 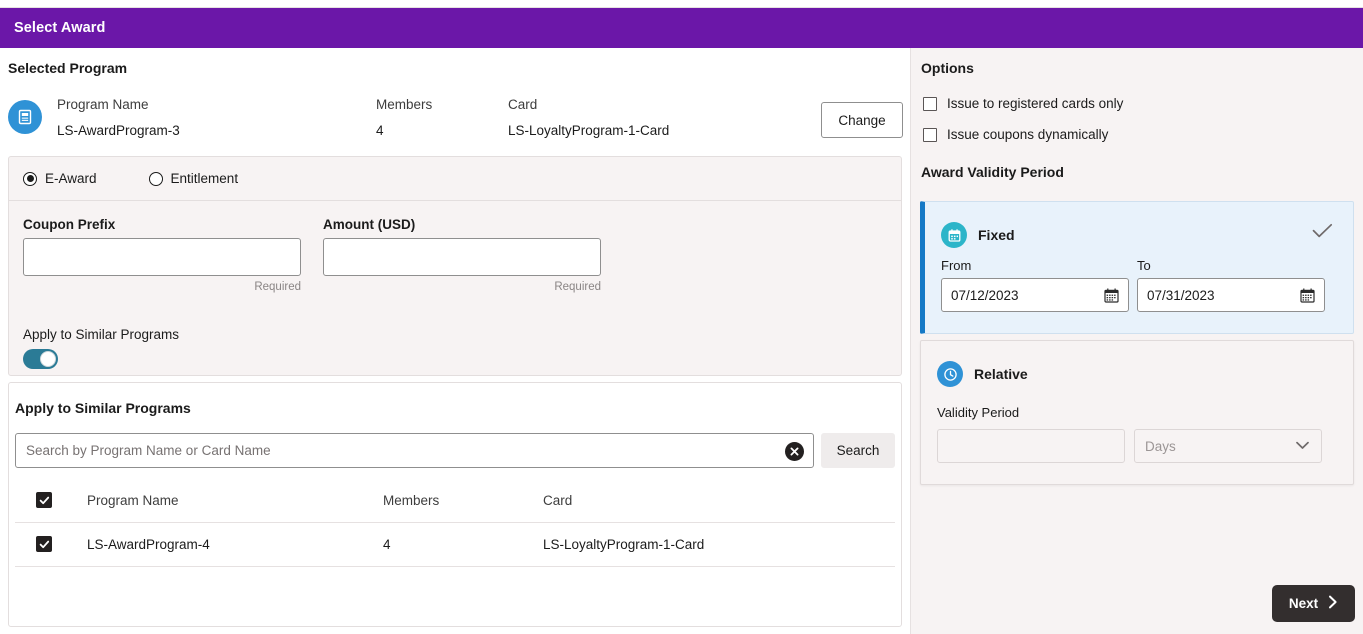 I want to click on selected-program-label: Selected Program, so click(x=68, y=68).